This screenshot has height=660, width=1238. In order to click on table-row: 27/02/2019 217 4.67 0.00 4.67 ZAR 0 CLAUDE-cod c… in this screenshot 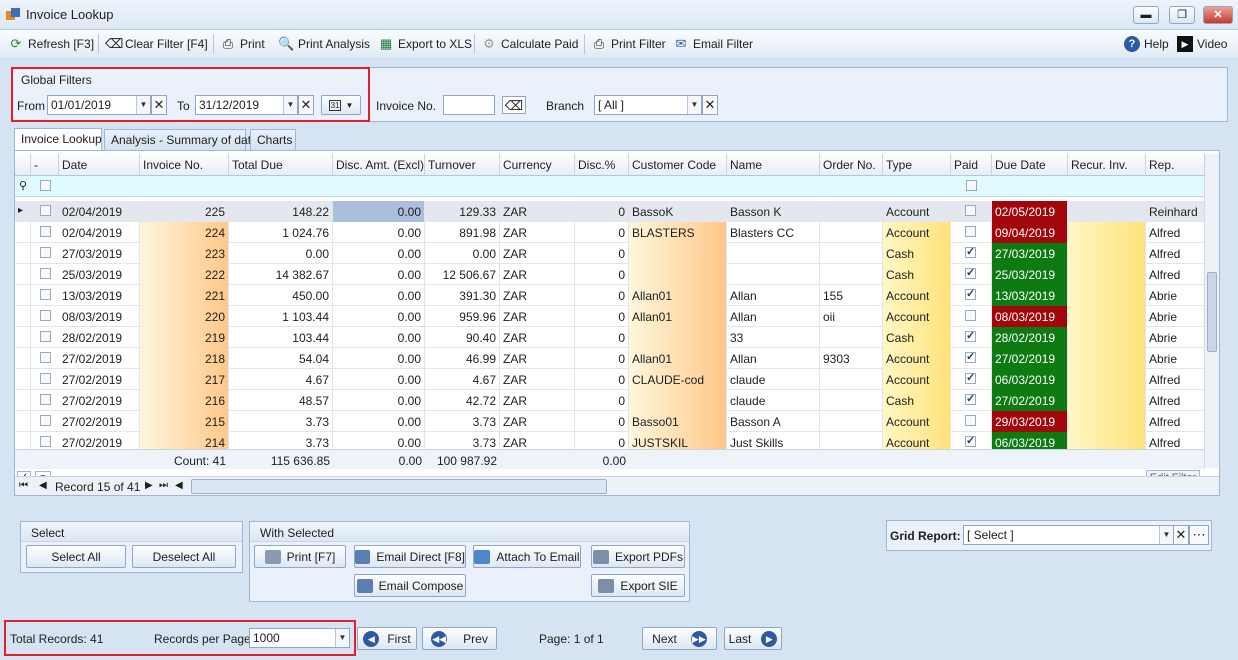, I will do `click(610, 379)`.